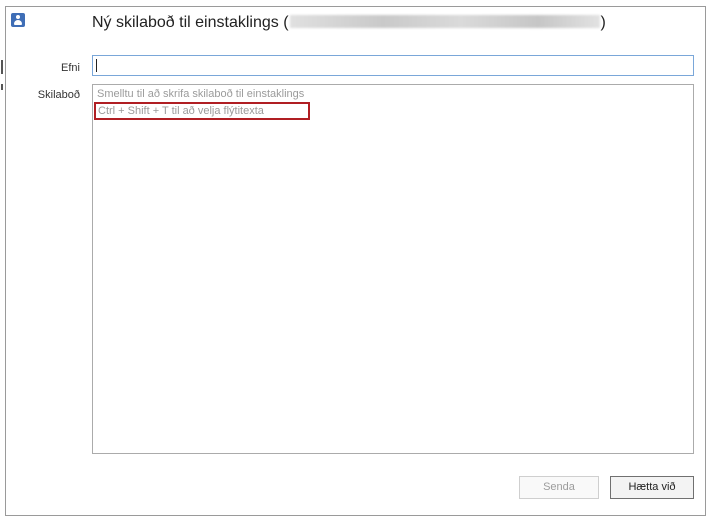 The image size is (709, 520). I want to click on person-card-icon, so click(18, 20).